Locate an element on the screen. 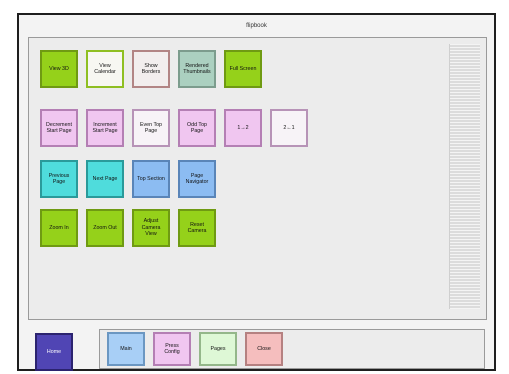  tab-main: Main is located at coordinates (126, 349).